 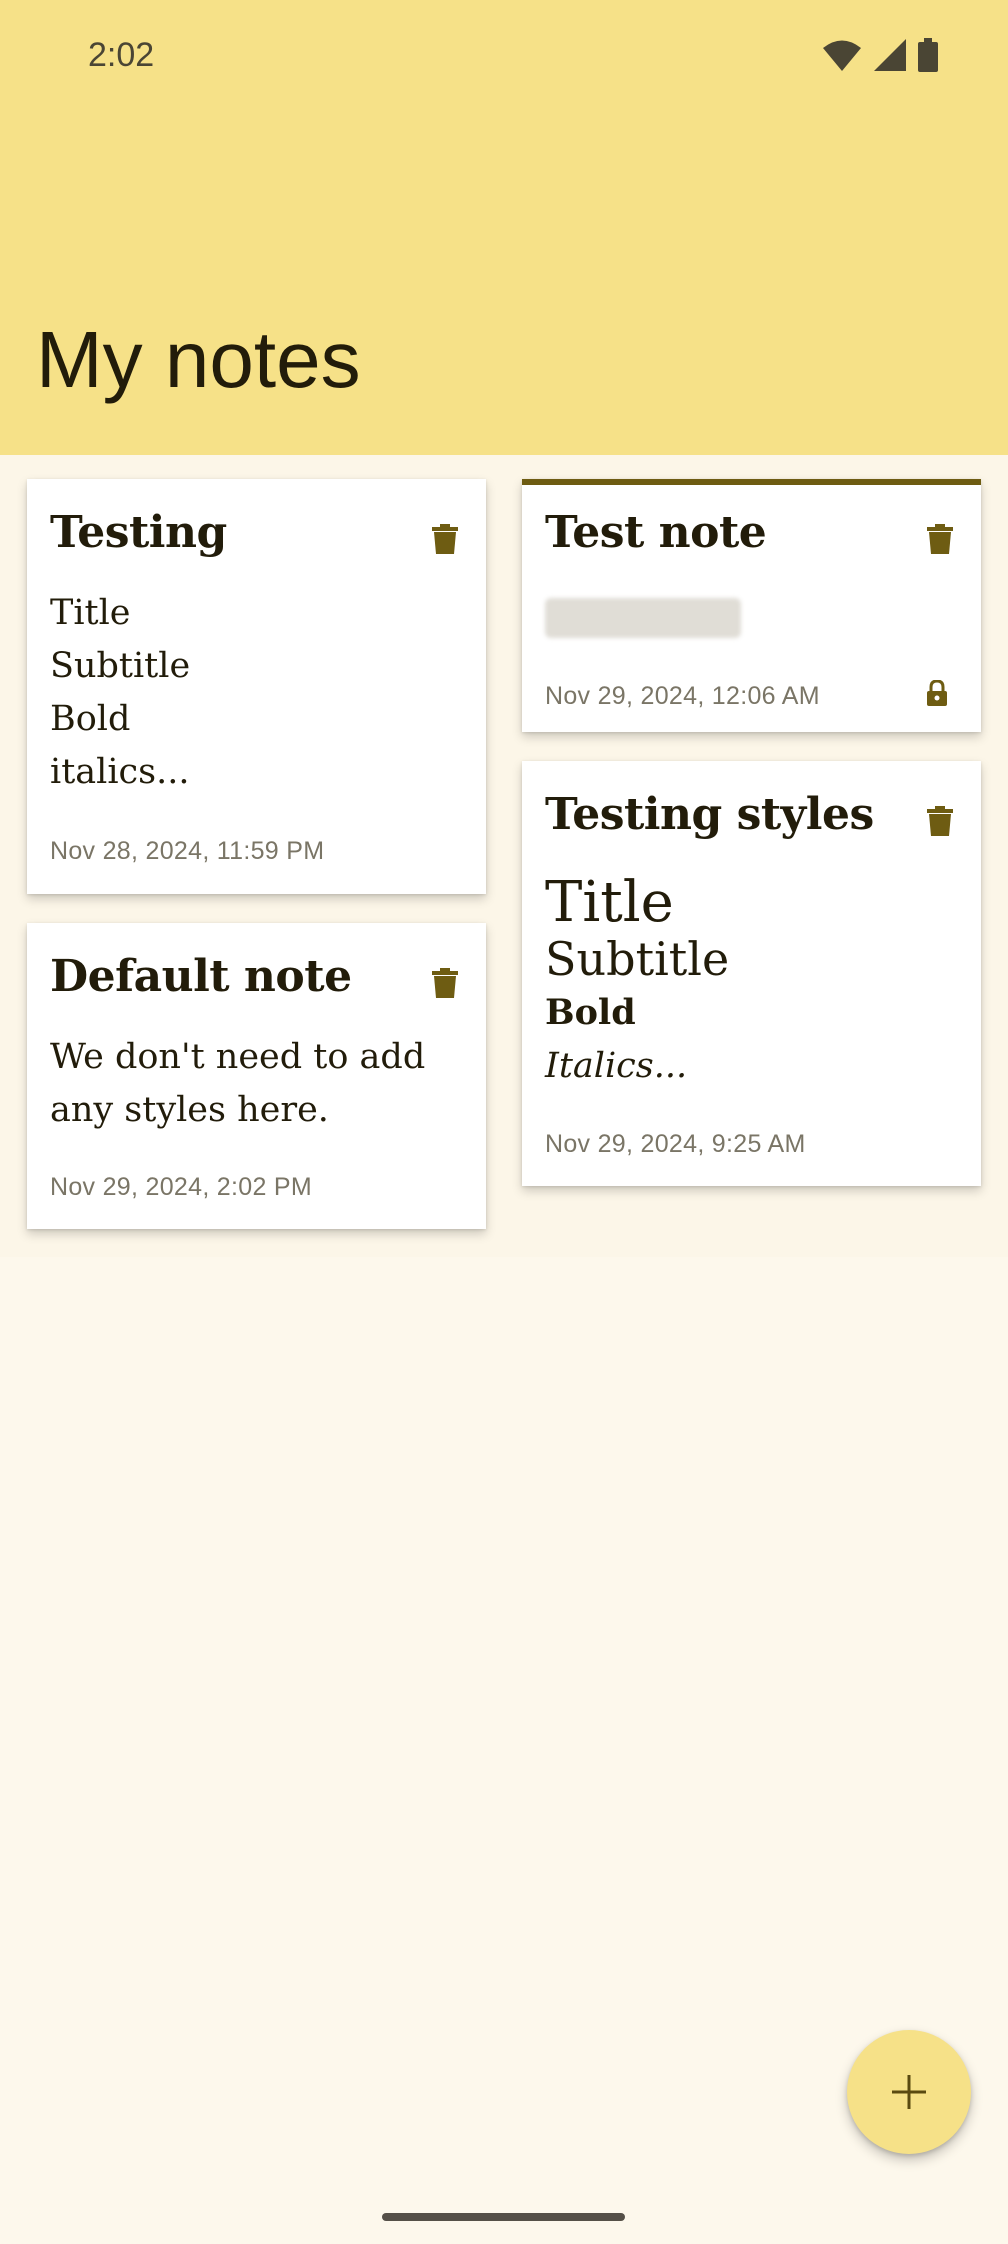 What do you see at coordinates (842, 55) in the screenshot?
I see `wifi-icon` at bounding box center [842, 55].